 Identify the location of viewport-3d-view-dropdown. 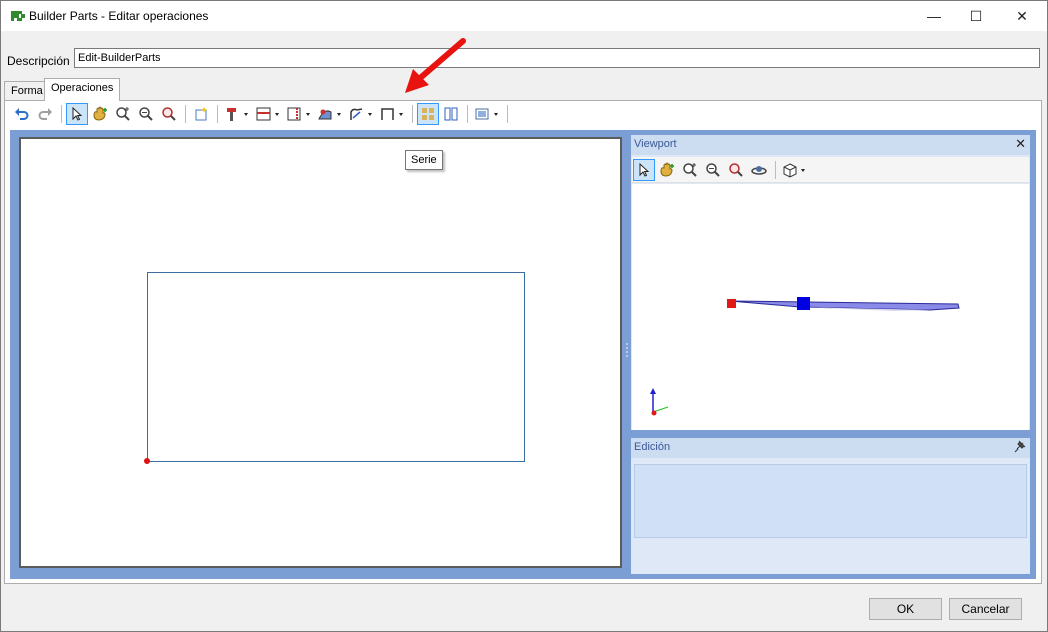
(795, 170).